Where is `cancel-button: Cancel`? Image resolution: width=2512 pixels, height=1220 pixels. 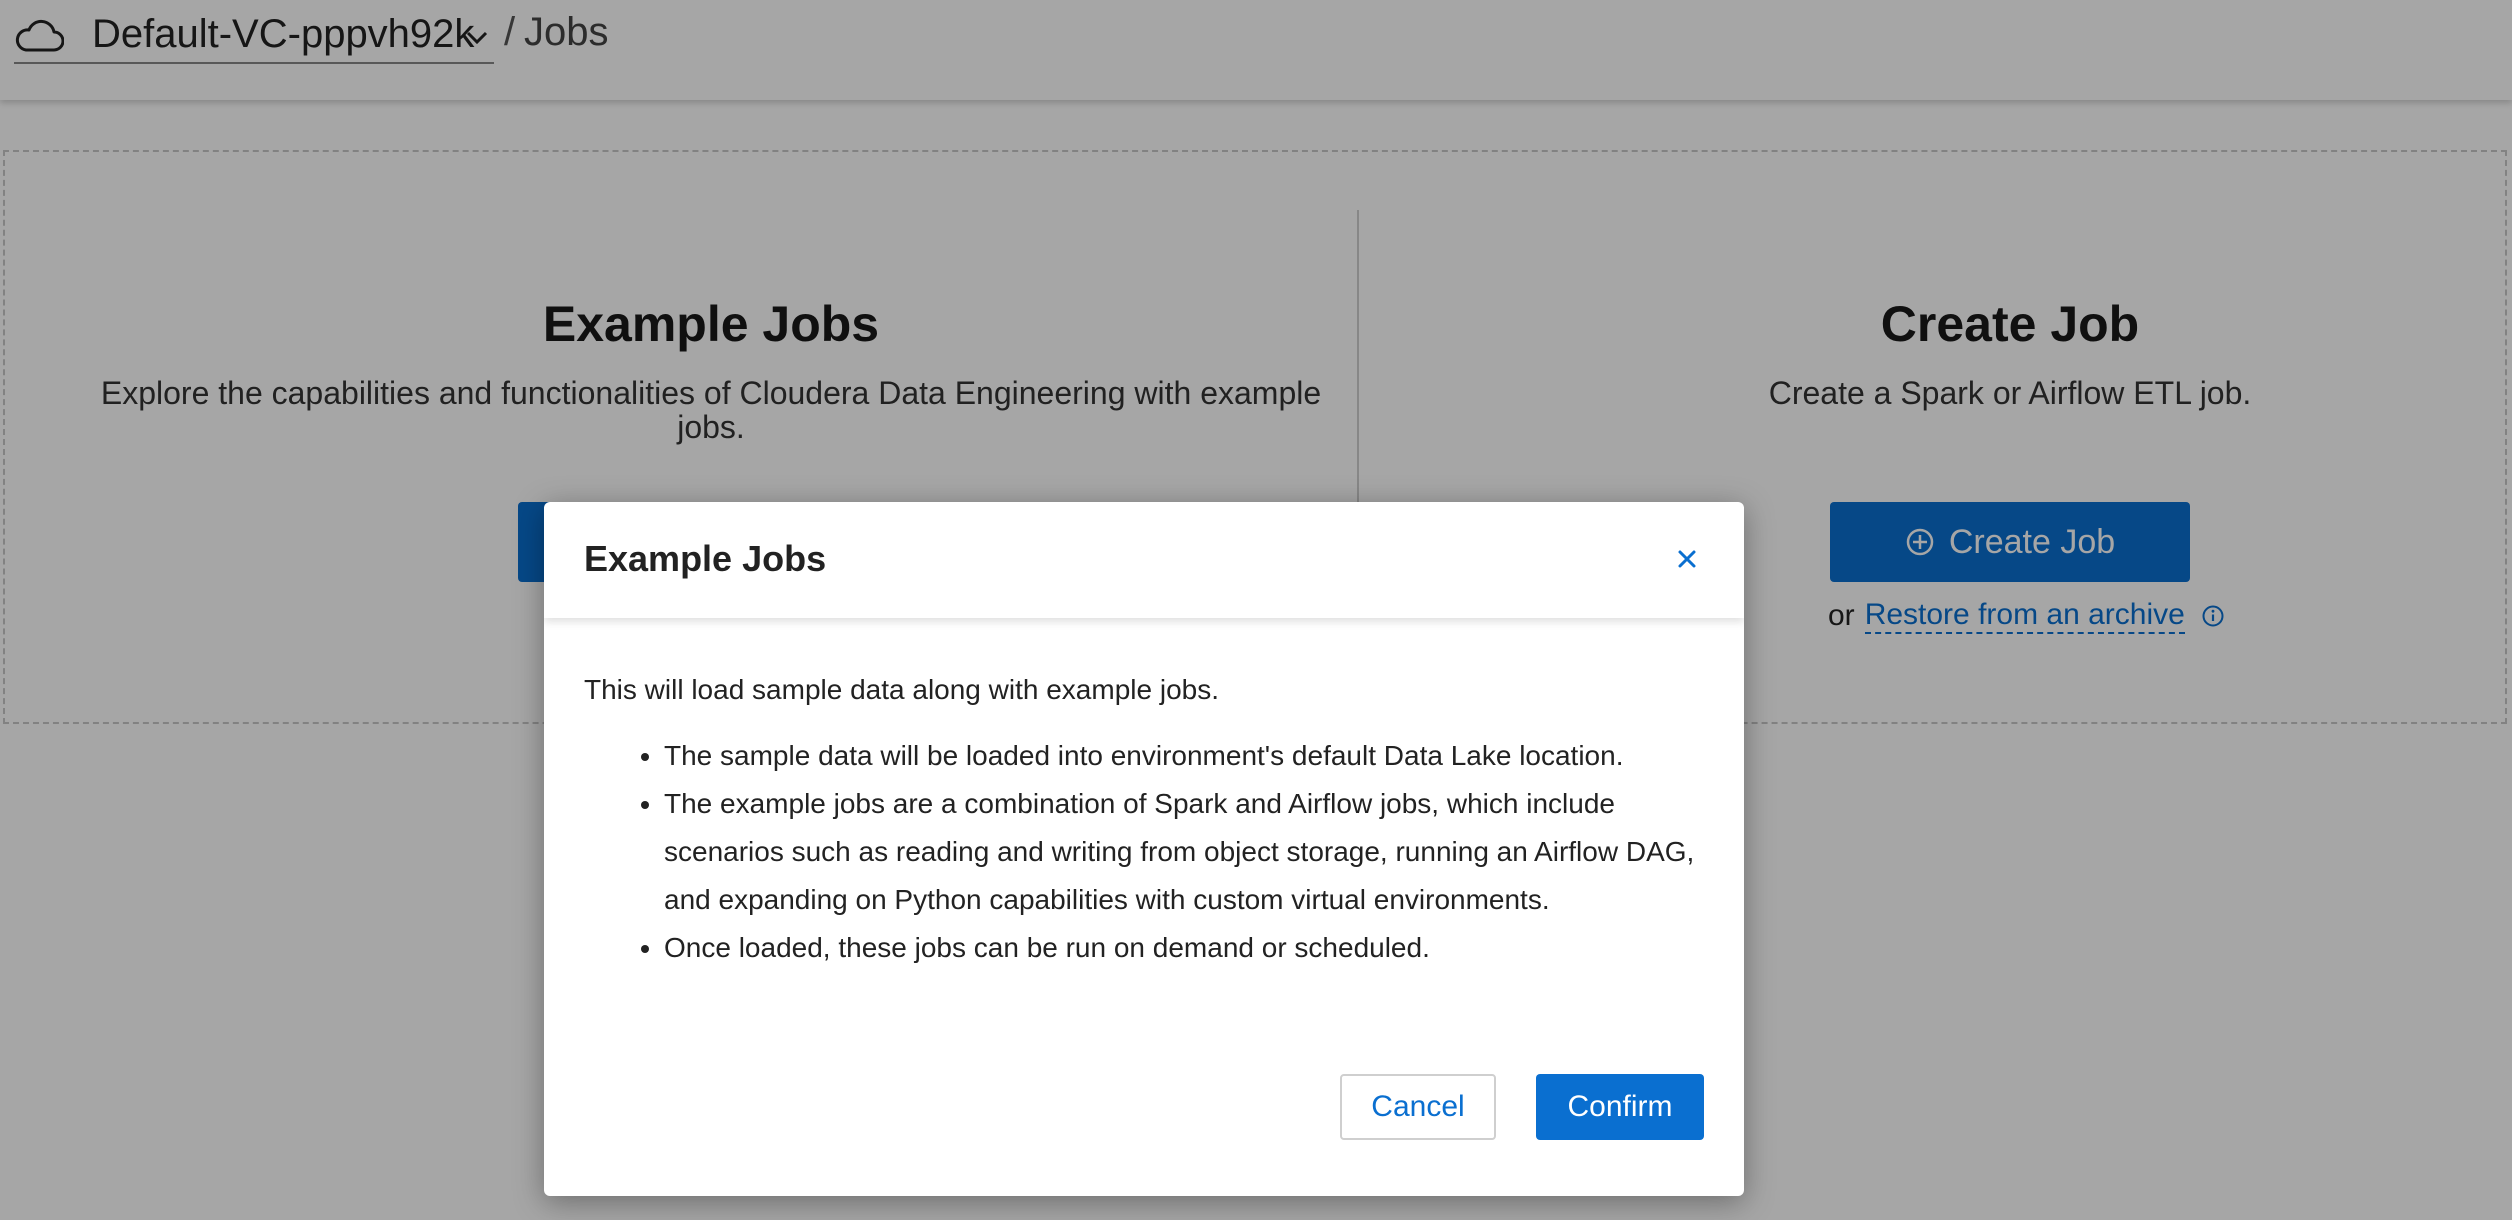 cancel-button: Cancel is located at coordinates (1418, 1107).